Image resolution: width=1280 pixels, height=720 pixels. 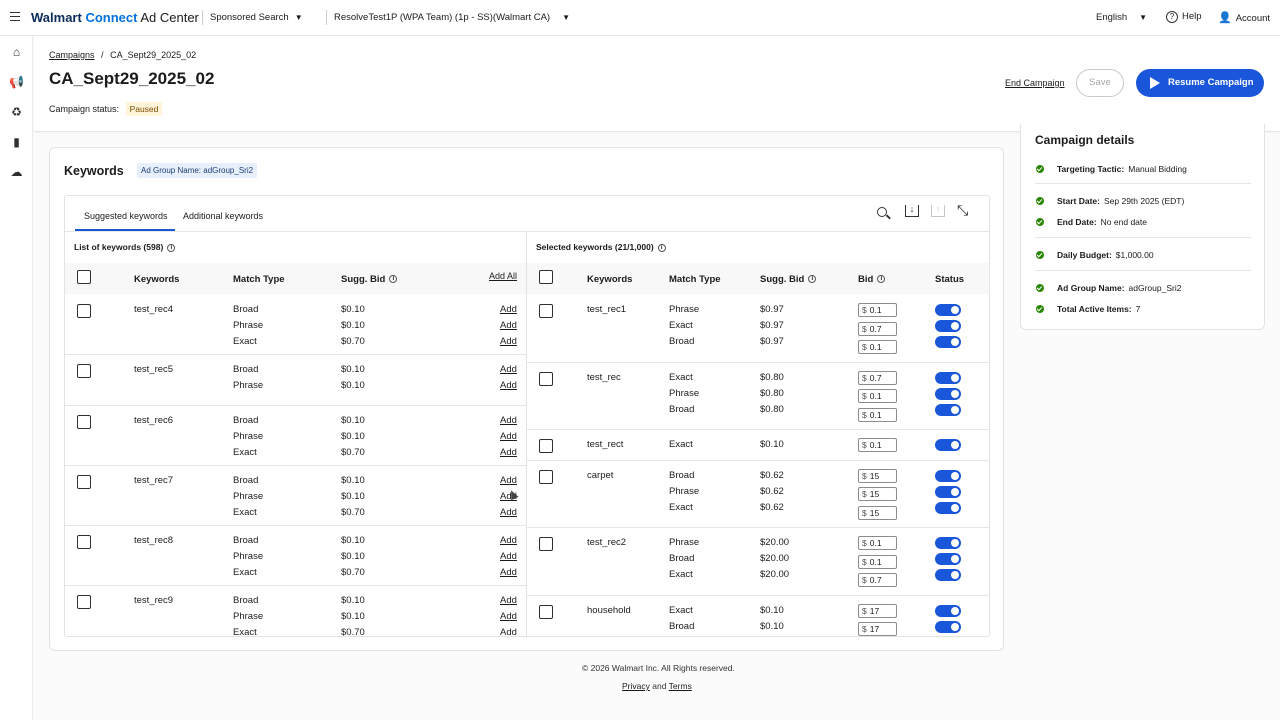 I want to click on collapse-icon: ⤡, so click(x=962, y=210).